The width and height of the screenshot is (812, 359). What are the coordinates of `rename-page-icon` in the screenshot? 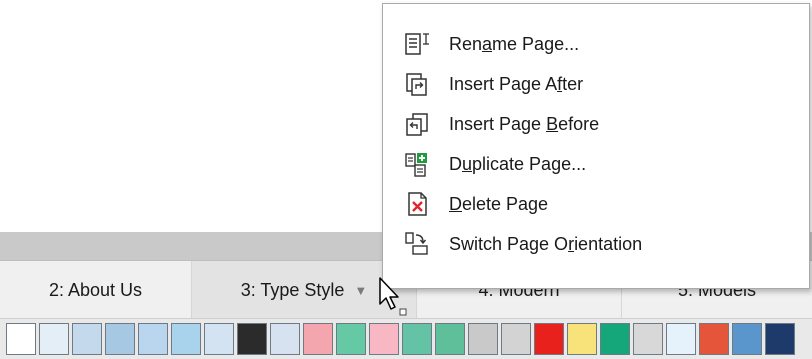 It's located at (417, 44).